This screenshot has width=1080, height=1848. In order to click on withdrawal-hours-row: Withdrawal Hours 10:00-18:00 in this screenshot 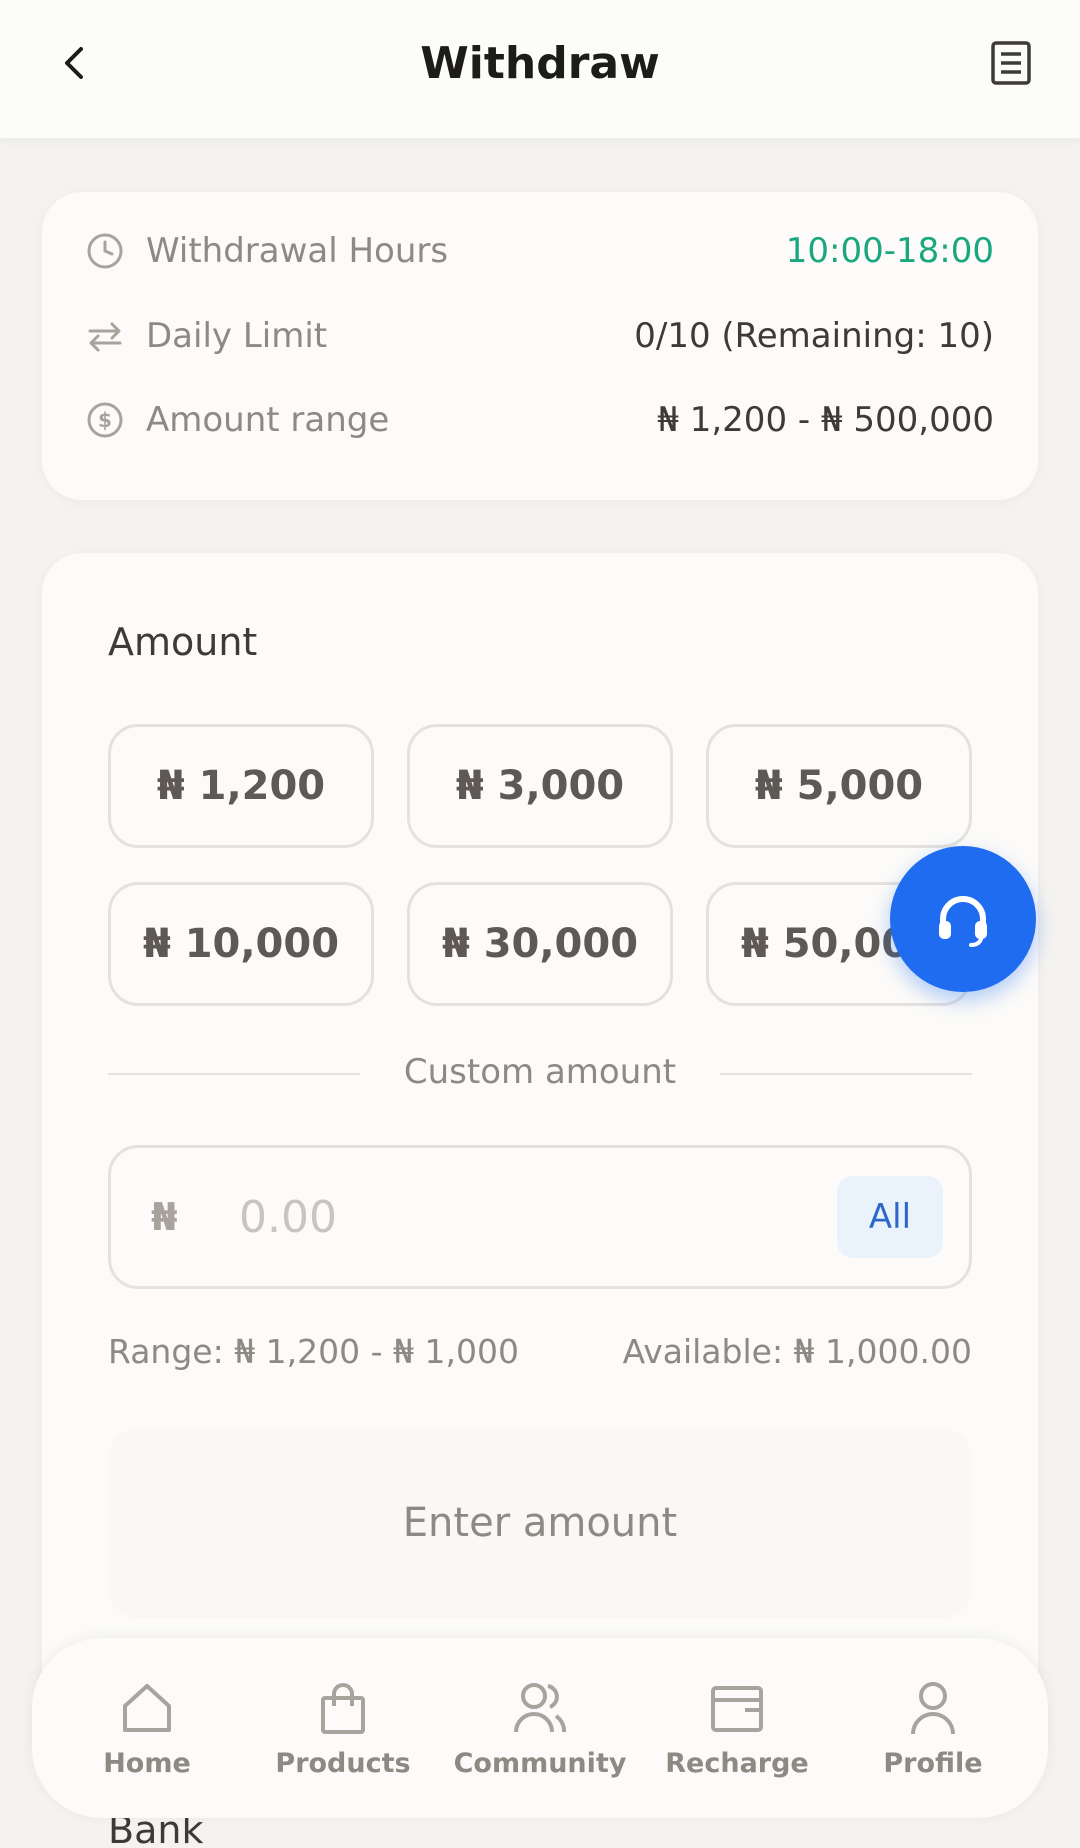, I will do `click(540, 251)`.